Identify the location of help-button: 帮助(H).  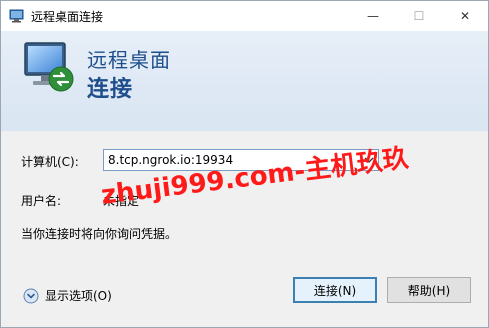
(429, 290).